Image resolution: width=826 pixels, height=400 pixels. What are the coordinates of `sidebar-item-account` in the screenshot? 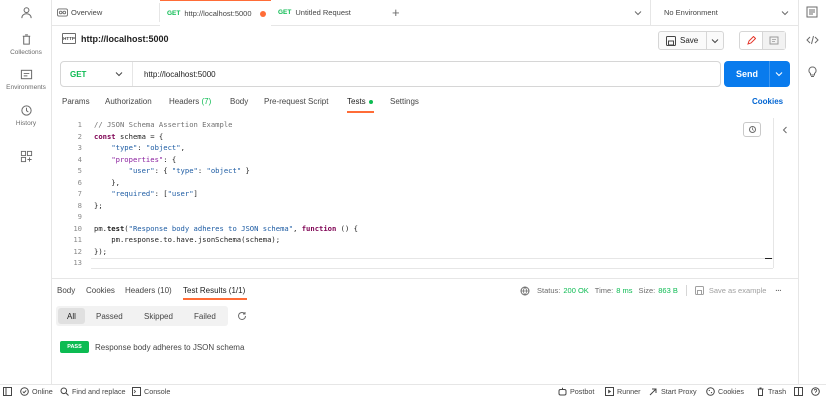 It's located at (26, 14).